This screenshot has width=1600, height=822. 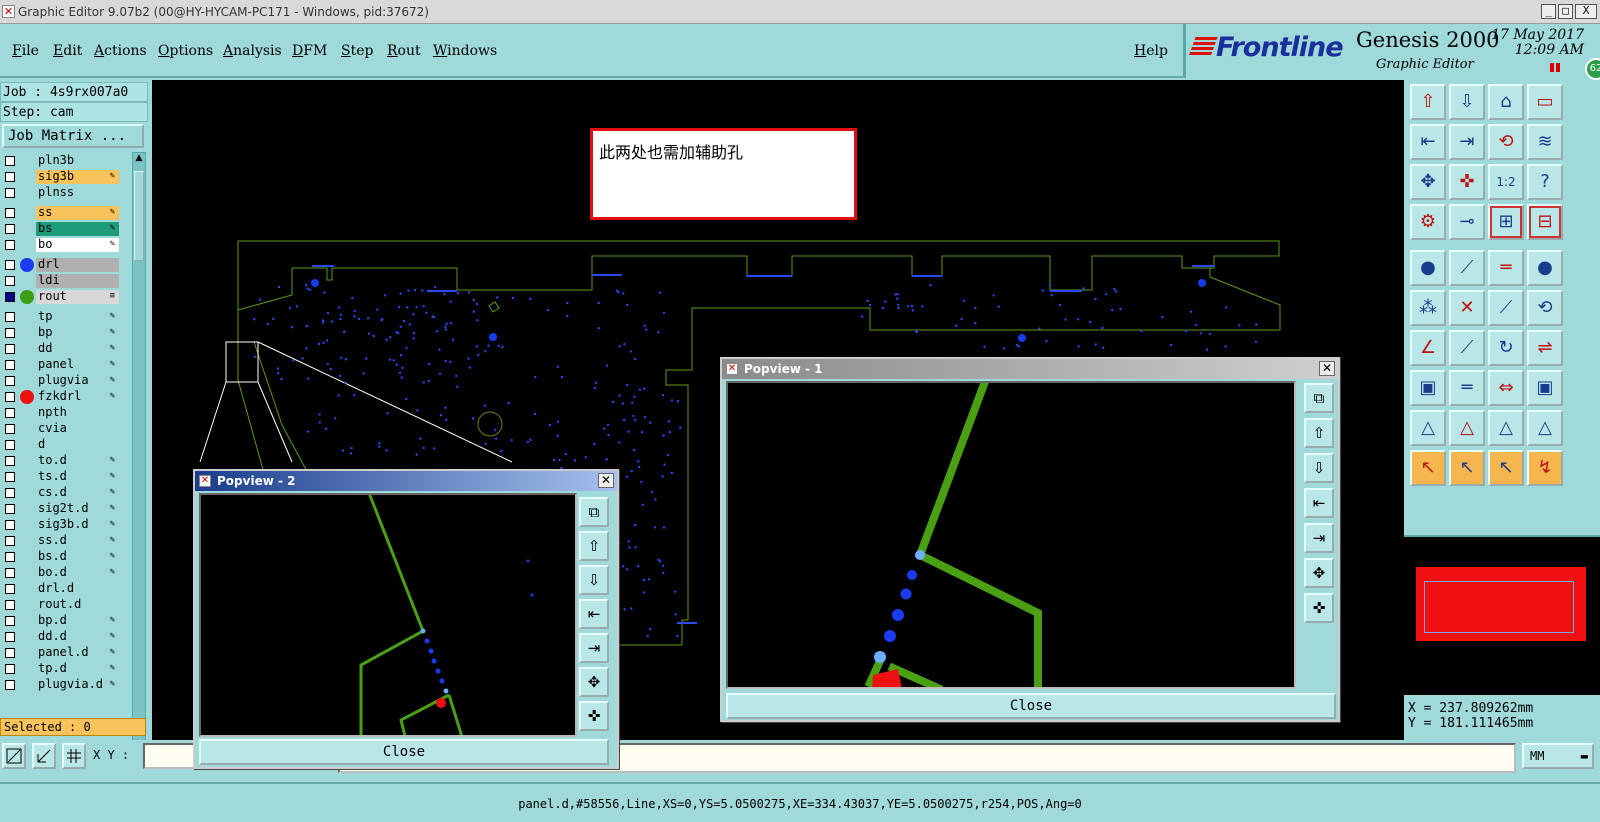 What do you see at coordinates (62, 265) in the screenshot?
I see `layer-row: drl` at bounding box center [62, 265].